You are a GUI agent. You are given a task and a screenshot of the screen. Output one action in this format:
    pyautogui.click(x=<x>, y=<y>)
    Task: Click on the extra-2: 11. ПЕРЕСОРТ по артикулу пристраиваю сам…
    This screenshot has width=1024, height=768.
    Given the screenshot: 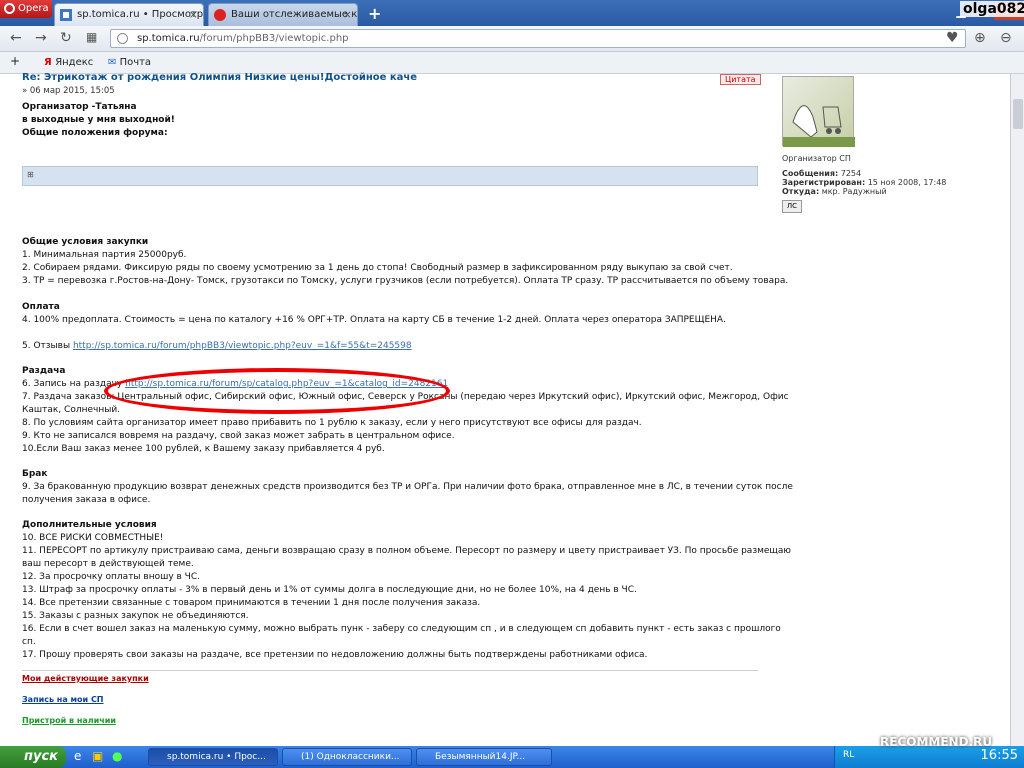 What is the action you would take?
    pyautogui.click(x=406, y=551)
    